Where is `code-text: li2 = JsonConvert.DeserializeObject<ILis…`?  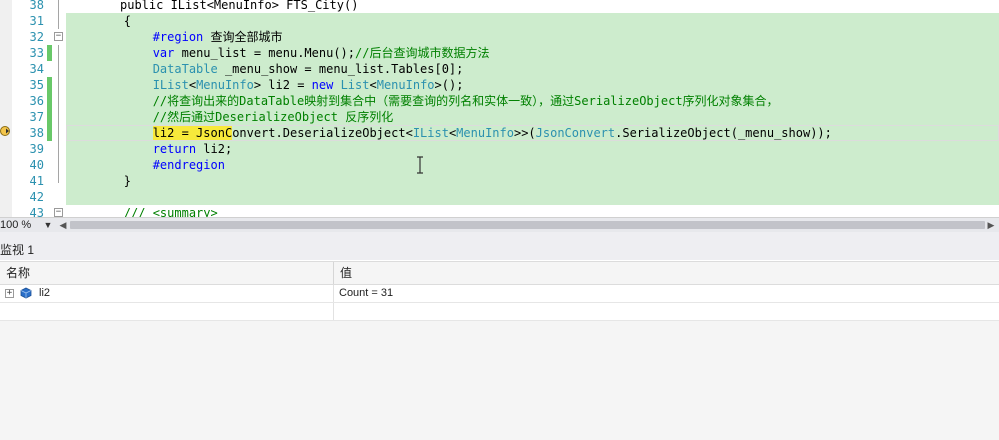 code-text: li2 = JsonConvert.DeserializeObject<ILis… is located at coordinates (532, 133).